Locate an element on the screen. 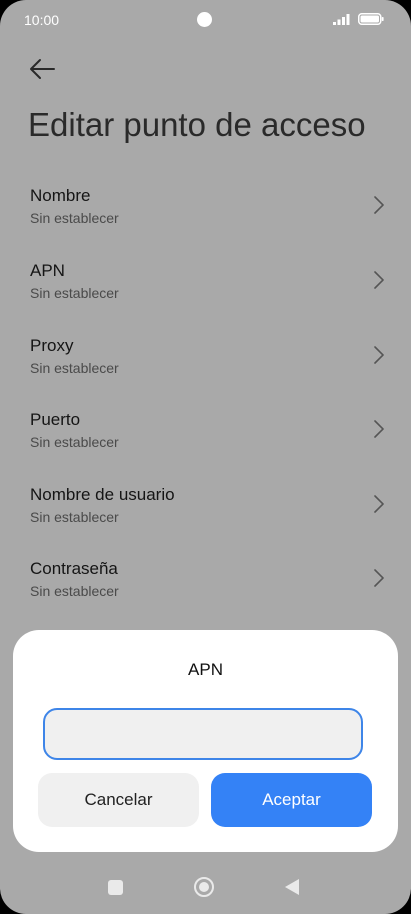  status-time: 10:00 is located at coordinates (42, 20).